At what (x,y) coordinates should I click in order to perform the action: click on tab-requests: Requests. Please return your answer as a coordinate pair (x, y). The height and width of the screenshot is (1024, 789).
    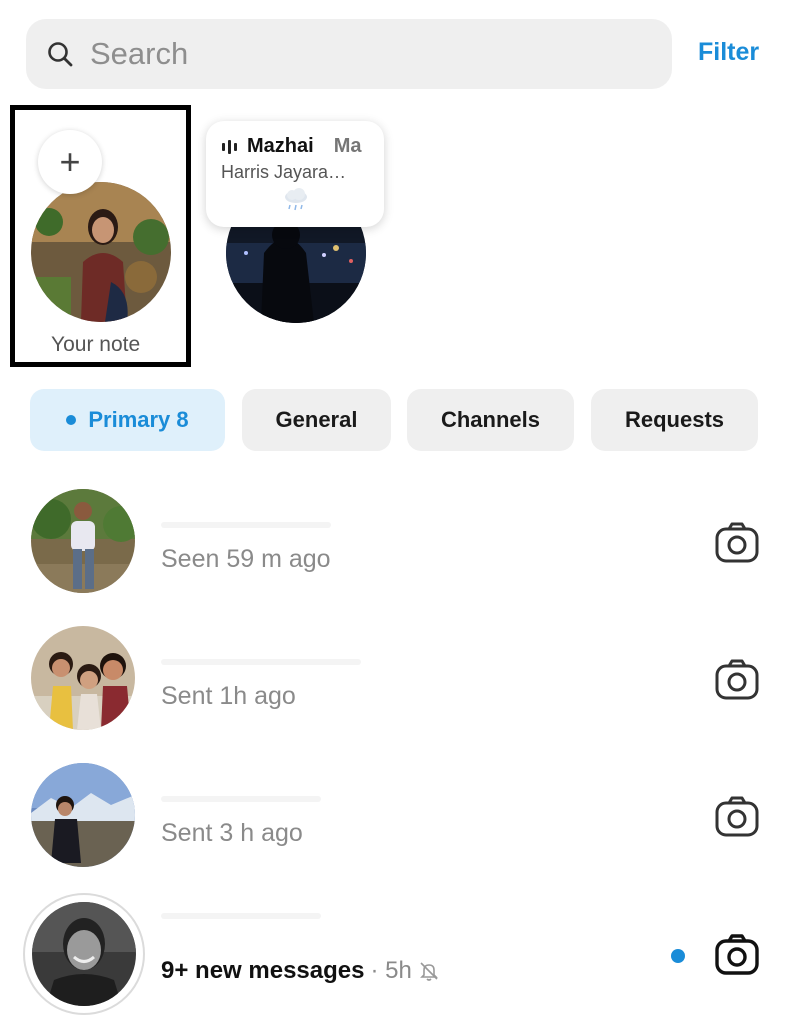
    Looking at the image, I should click on (674, 420).